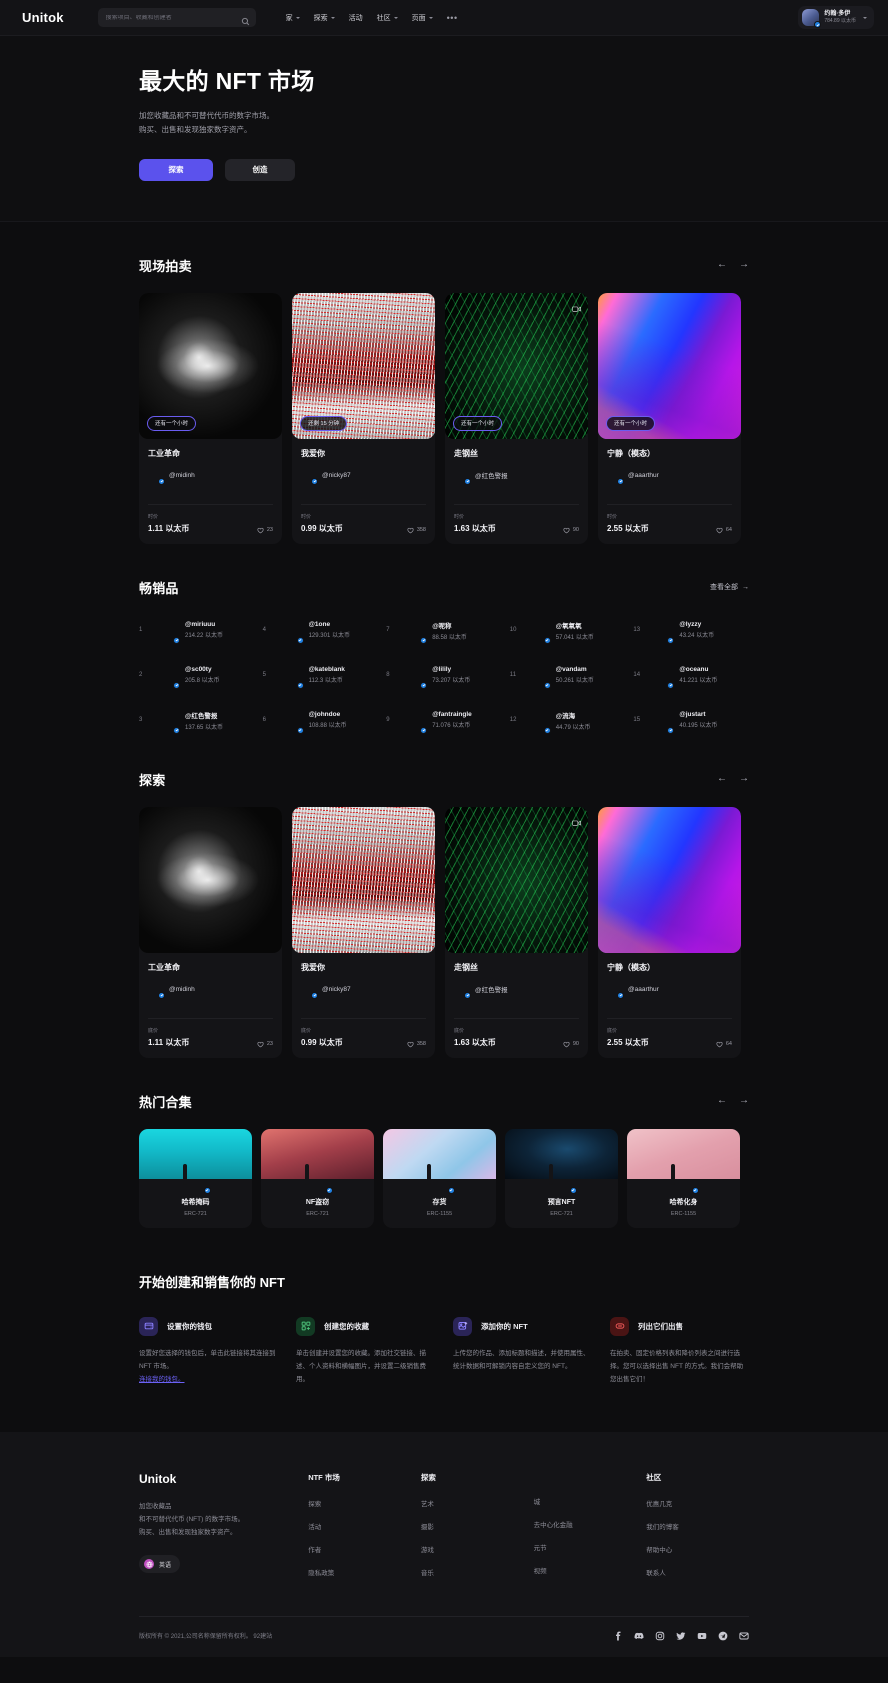  I want to click on explore-card: 工业革命 @midinh 底价 1.11 以太币 23, so click(210, 932).